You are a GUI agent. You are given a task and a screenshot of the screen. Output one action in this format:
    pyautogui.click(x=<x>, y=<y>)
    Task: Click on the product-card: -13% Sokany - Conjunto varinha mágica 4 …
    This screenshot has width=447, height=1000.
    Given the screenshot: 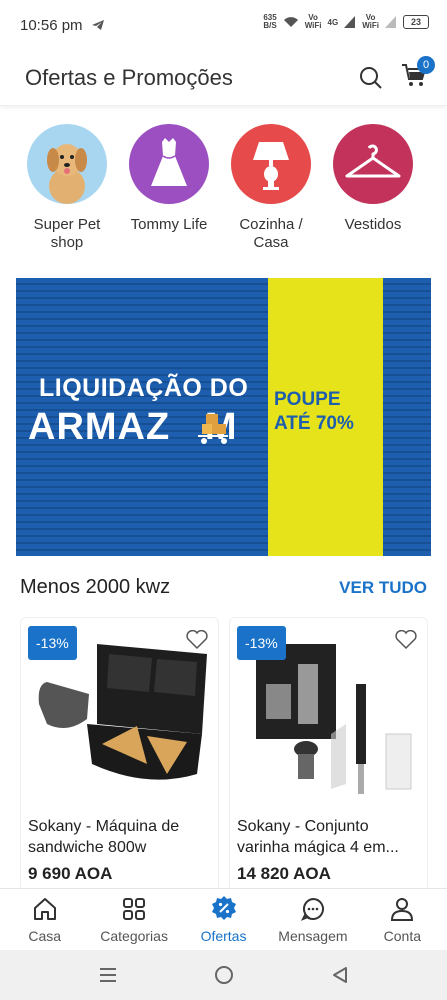 What is the action you would take?
    pyautogui.click(x=328, y=754)
    